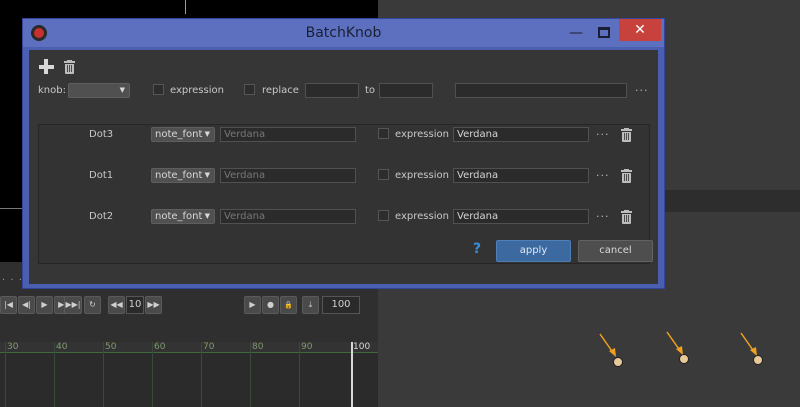 This screenshot has width=800, height=407. I want to click on node-name: Dot3, so click(101, 134).